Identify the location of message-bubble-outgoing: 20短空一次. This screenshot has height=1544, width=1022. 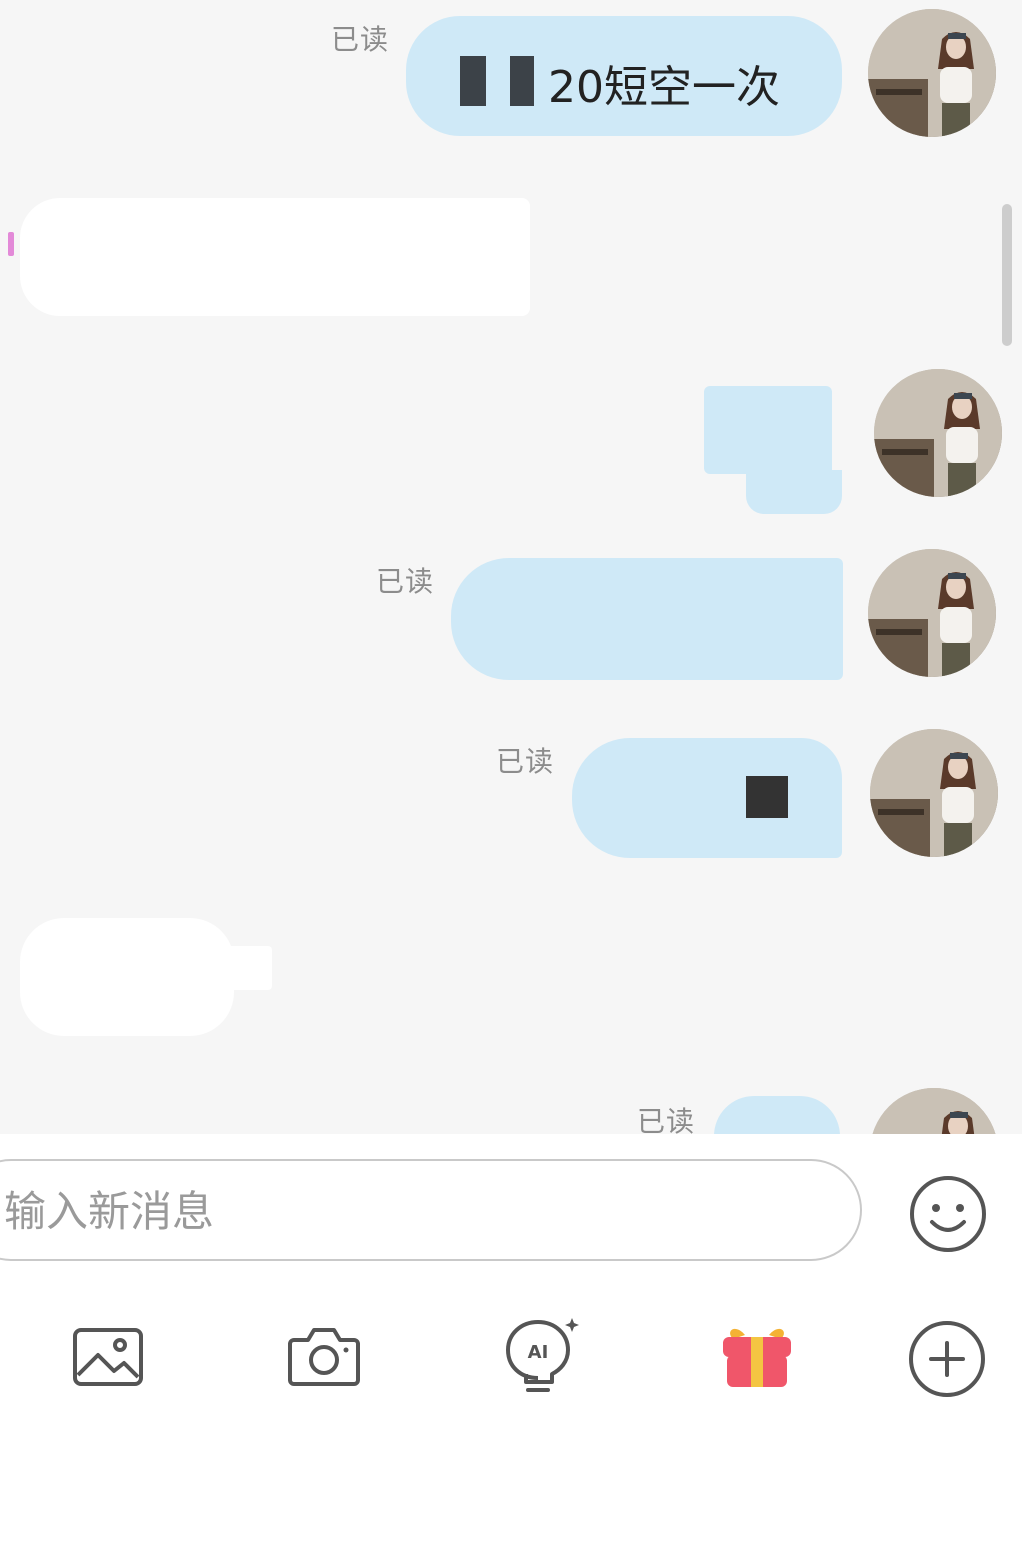
(624, 76).